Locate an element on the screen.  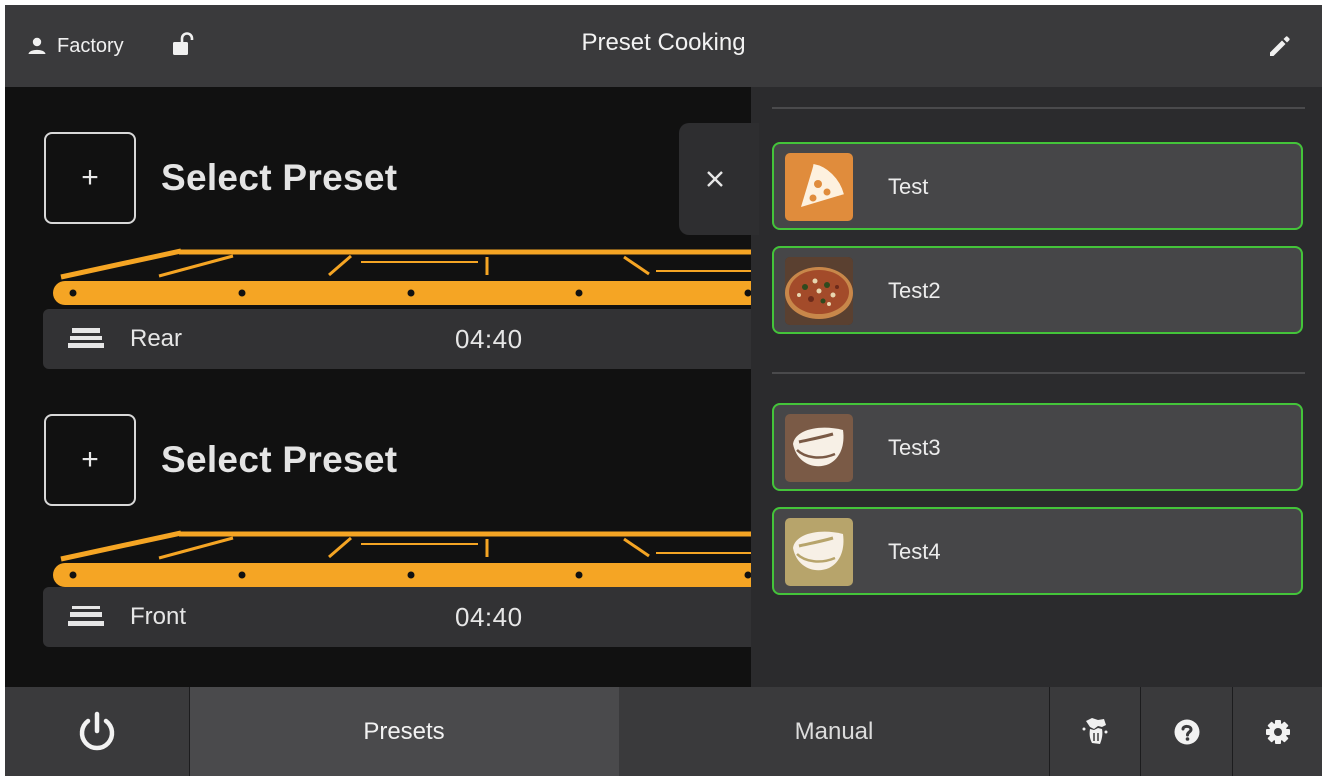
select-preset-label-front: Select Preset is located at coordinates (279, 460).